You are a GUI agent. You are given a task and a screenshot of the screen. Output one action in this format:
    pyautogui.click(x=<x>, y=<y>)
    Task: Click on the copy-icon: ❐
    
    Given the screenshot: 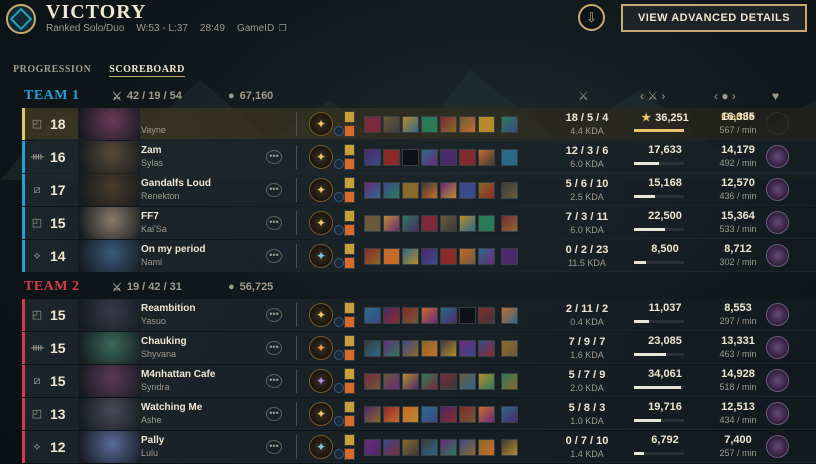 What is the action you would take?
    pyautogui.click(x=281, y=28)
    